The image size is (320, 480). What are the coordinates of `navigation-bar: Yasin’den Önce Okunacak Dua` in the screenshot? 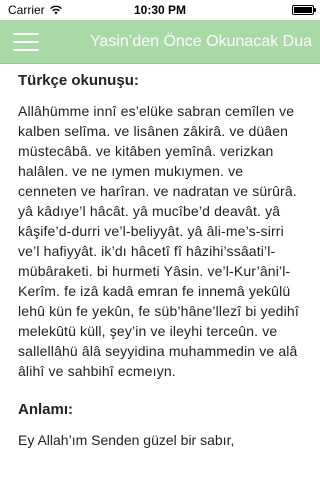 It's located at (160, 42).